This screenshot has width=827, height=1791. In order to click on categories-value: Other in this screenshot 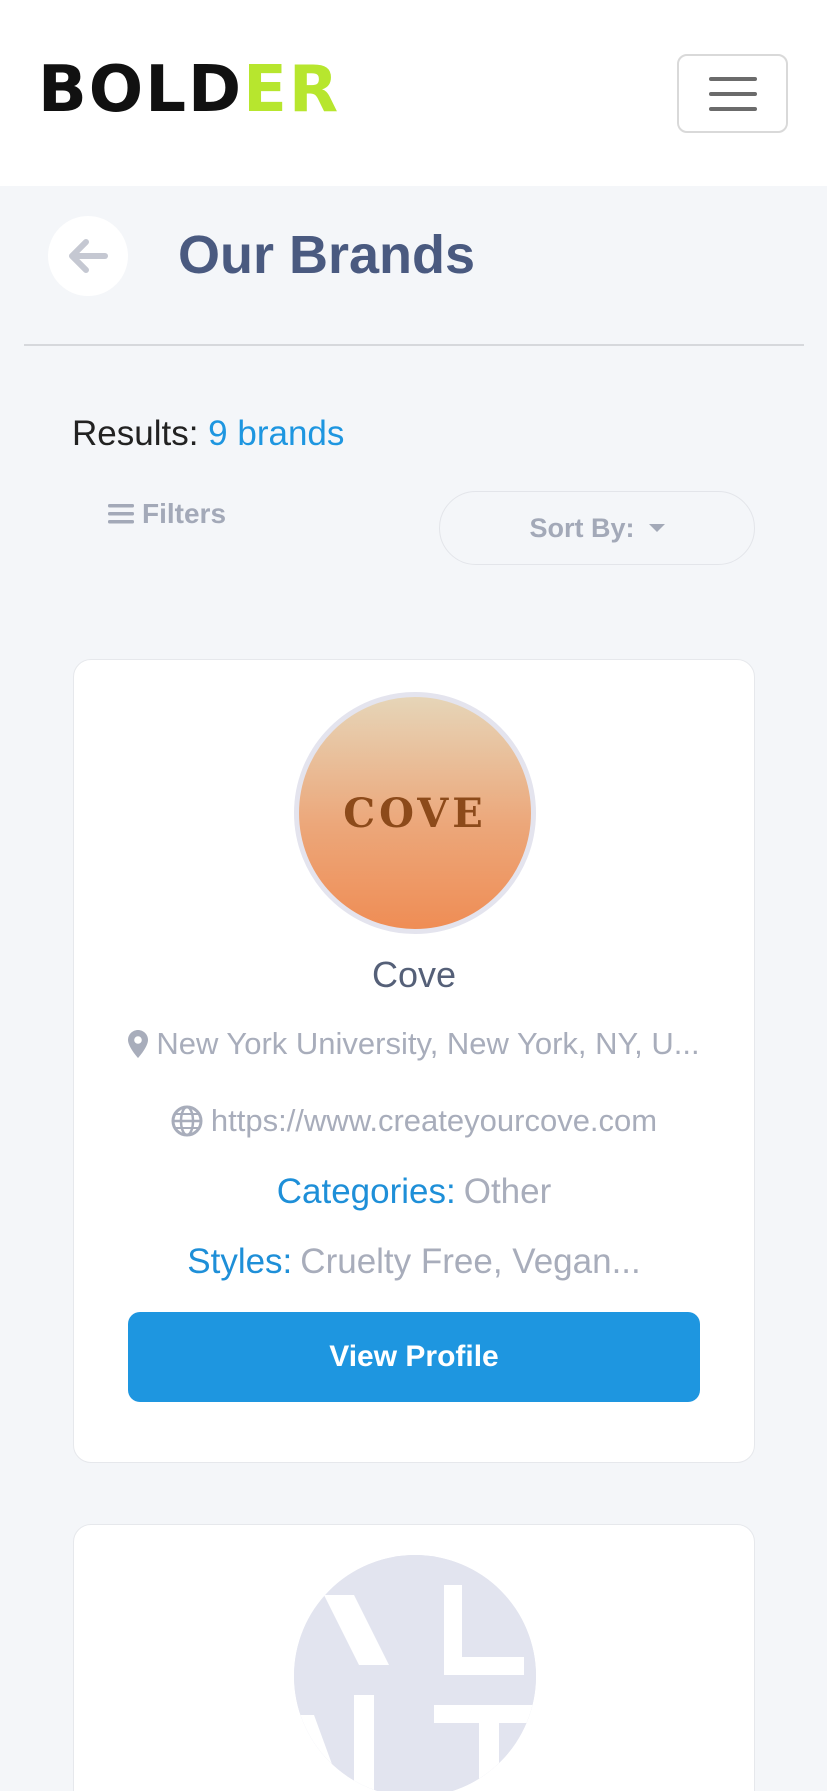, I will do `click(507, 1191)`.